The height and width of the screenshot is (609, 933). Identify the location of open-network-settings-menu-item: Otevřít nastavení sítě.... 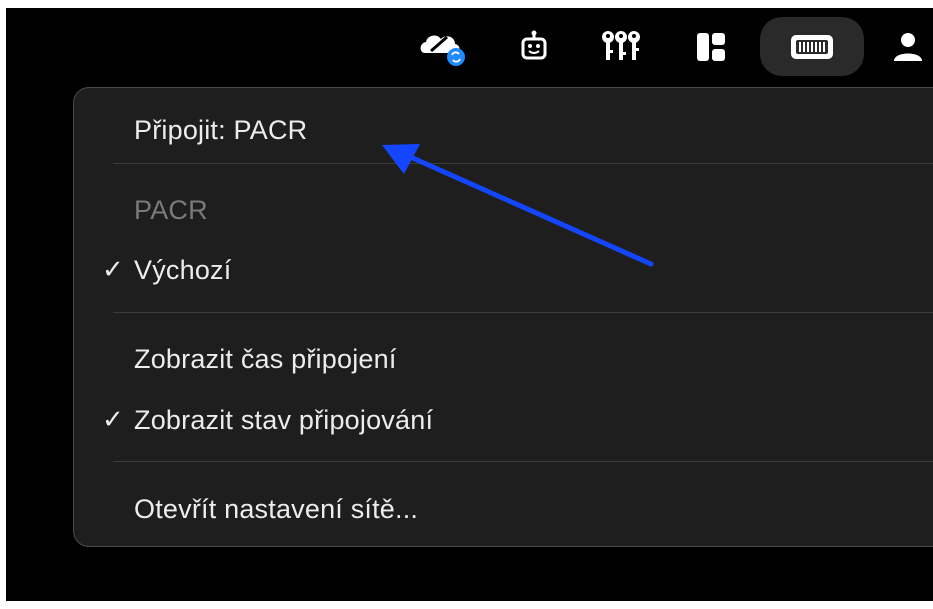
(503, 509).